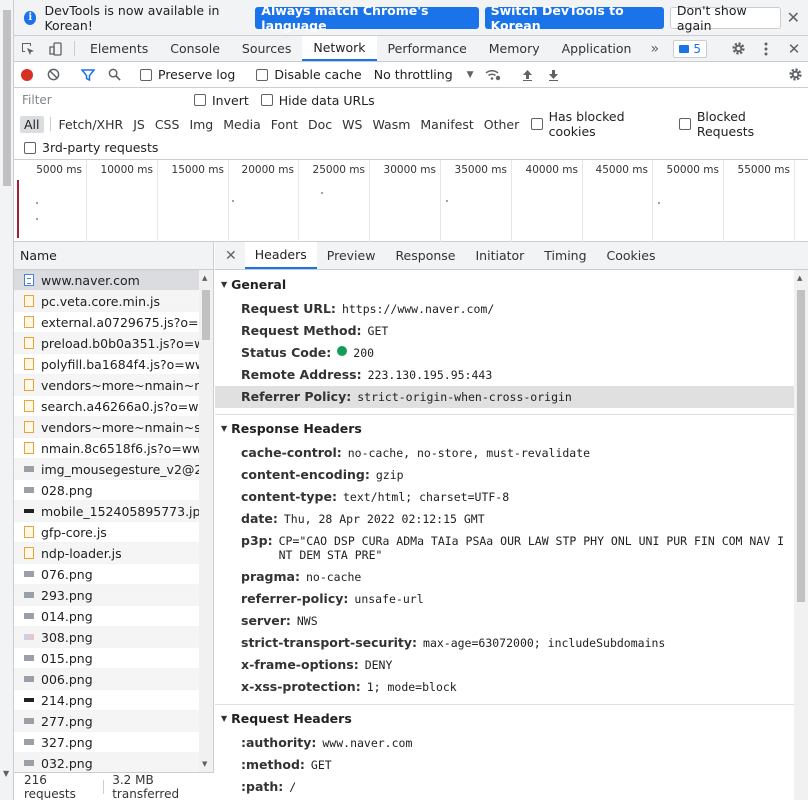 This screenshot has width=808, height=800. What do you see at coordinates (528, 75) in the screenshot?
I see `import-har-icon` at bounding box center [528, 75].